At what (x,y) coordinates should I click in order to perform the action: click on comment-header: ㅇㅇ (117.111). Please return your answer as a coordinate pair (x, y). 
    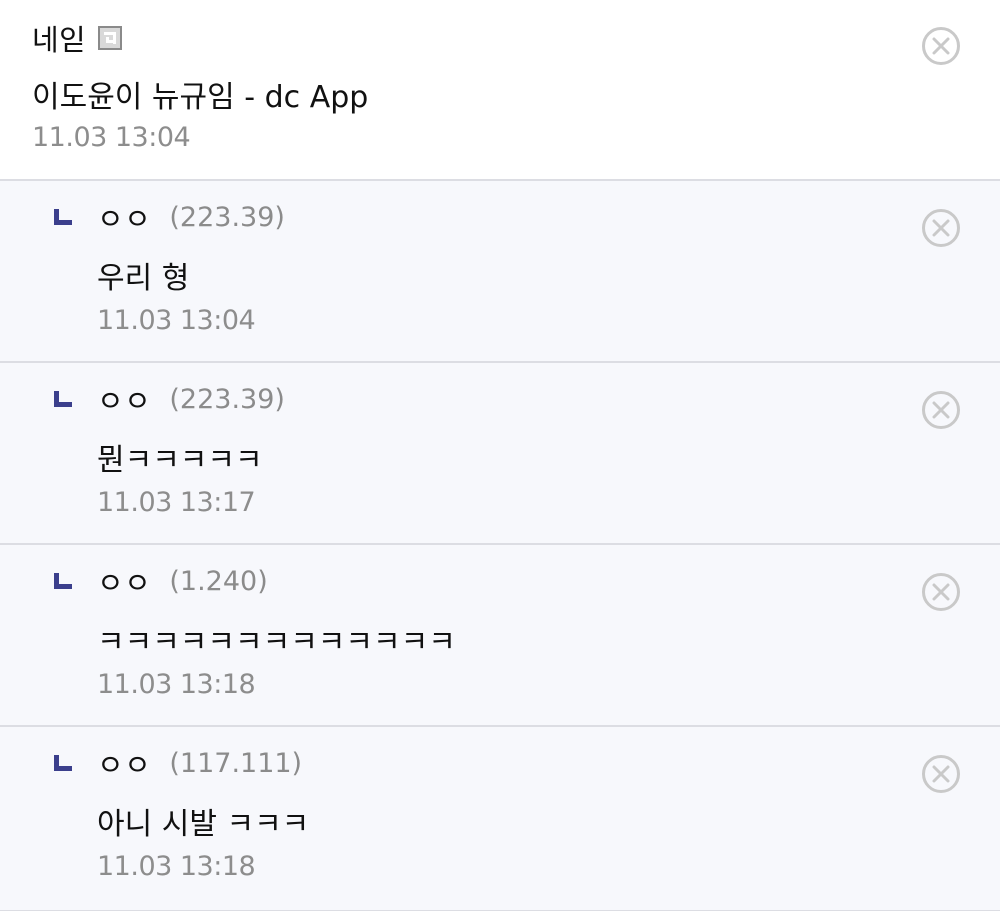
    Looking at the image, I should click on (199, 763).